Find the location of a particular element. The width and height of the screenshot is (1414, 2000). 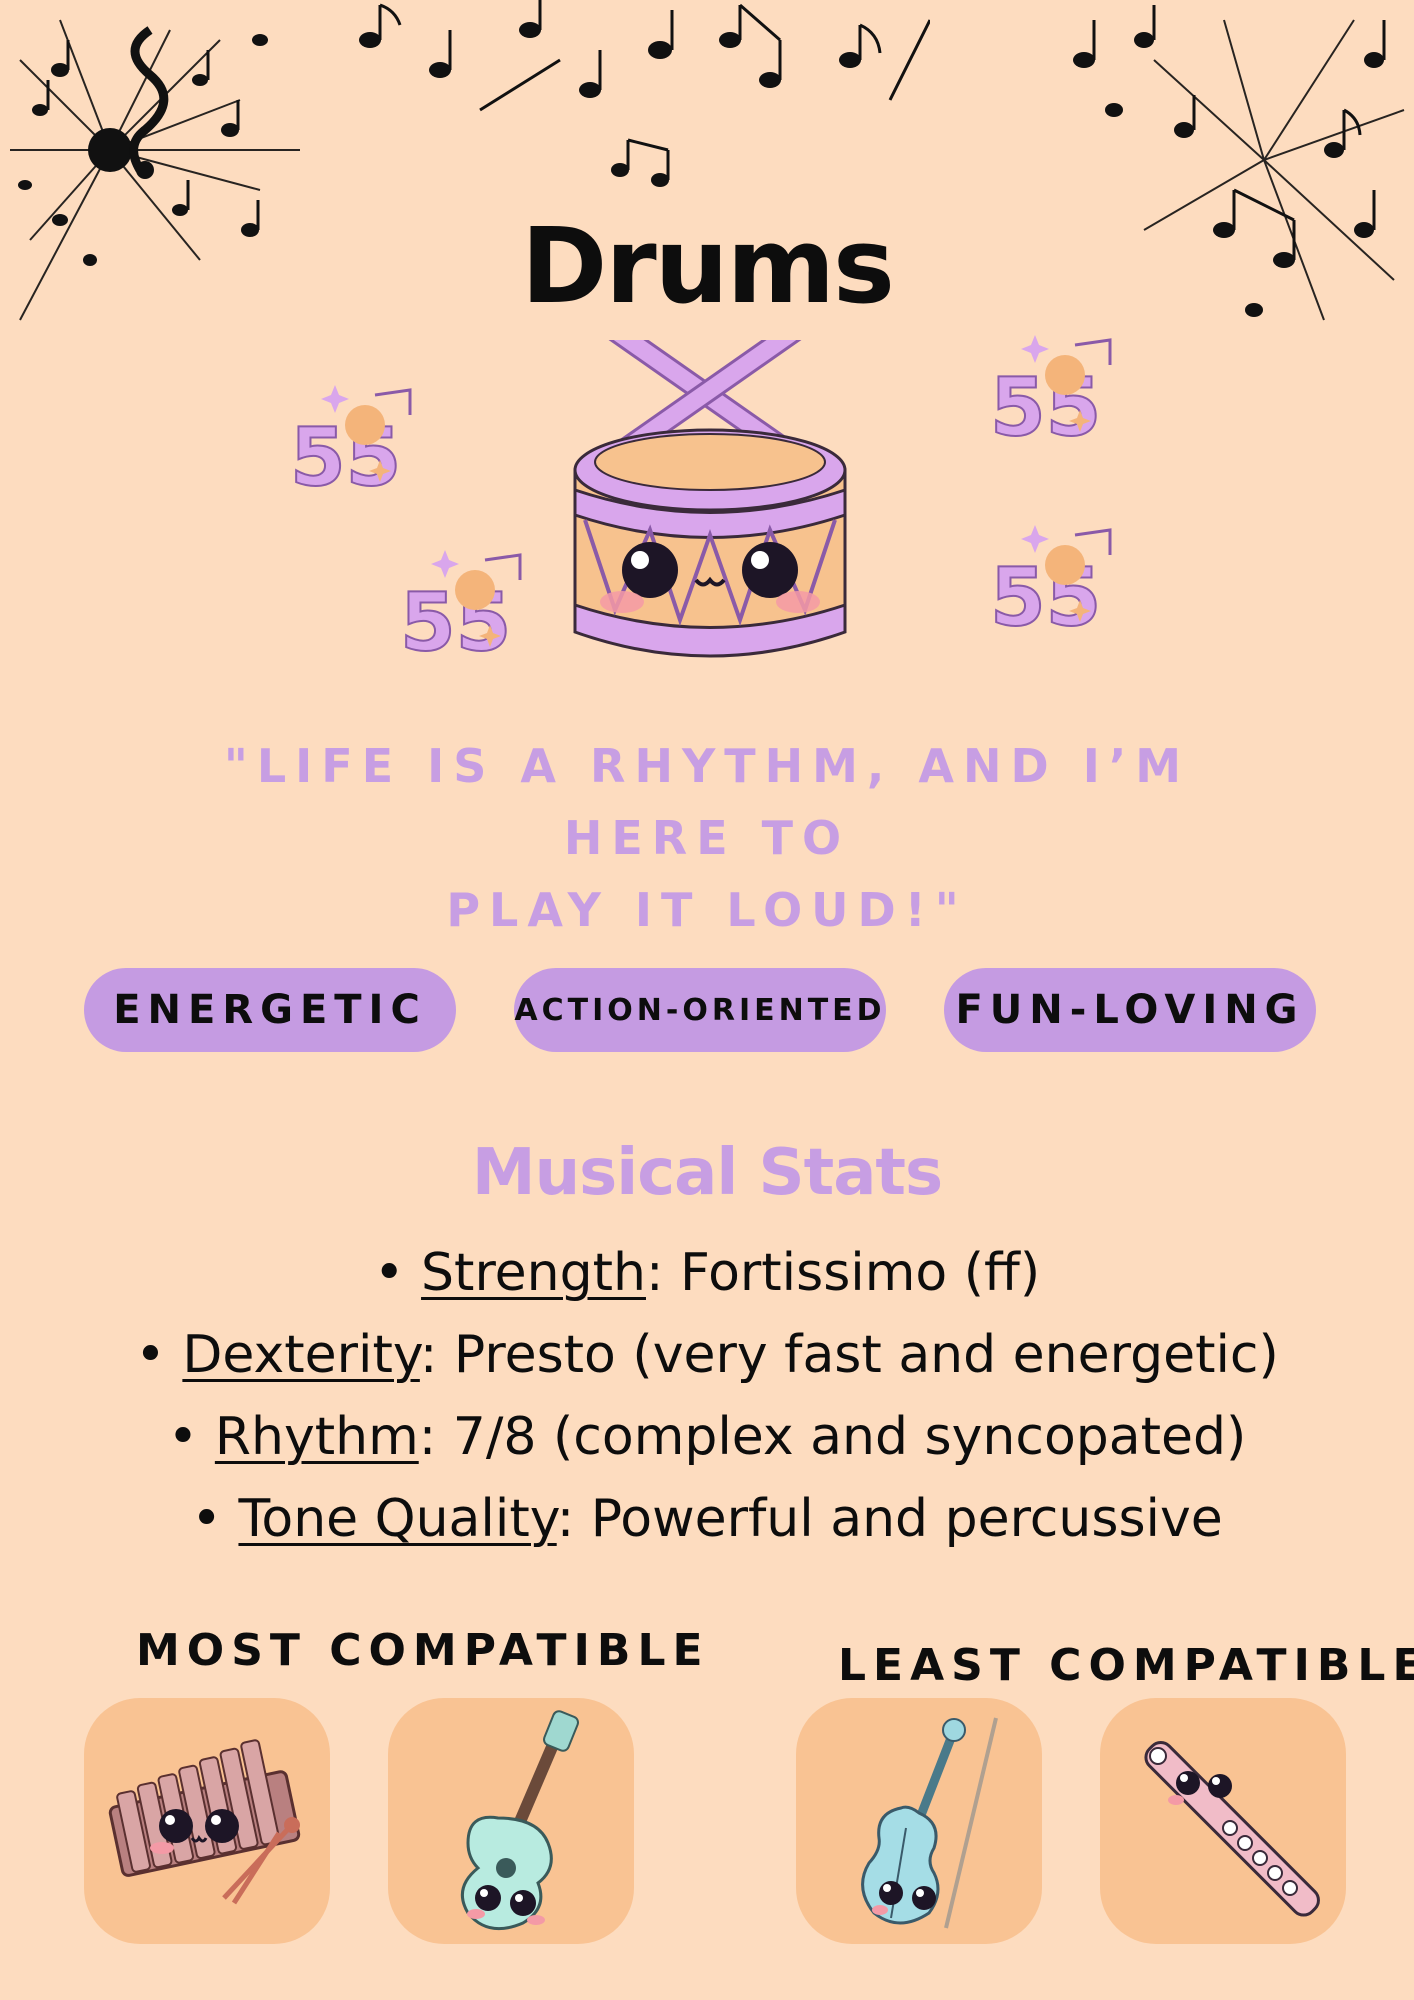

music-notes-art-top is located at coordinates (644, 93).